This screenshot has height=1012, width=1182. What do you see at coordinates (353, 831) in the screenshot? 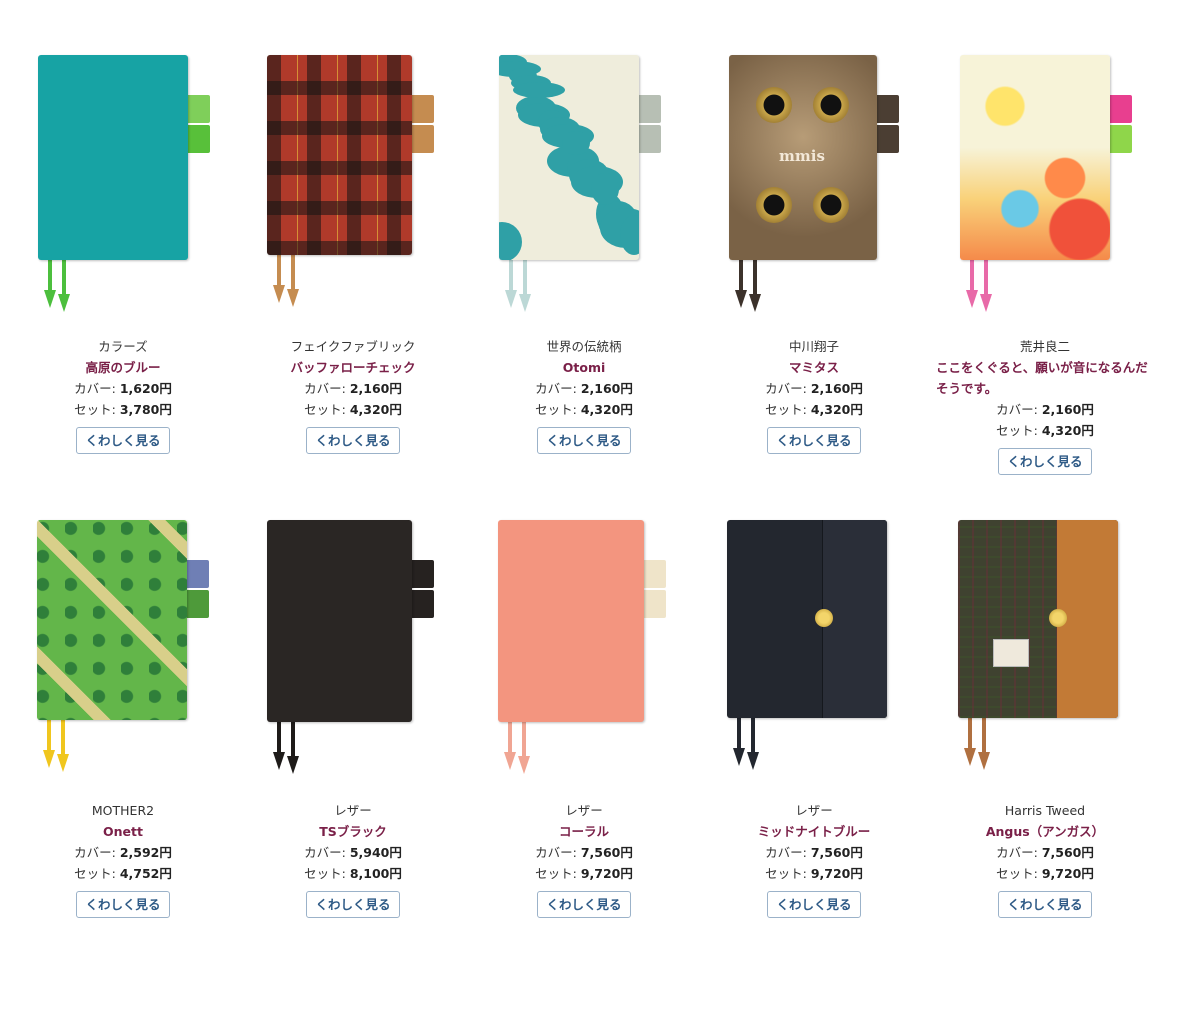
I see `product-name: TSブラック` at bounding box center [353, 831].